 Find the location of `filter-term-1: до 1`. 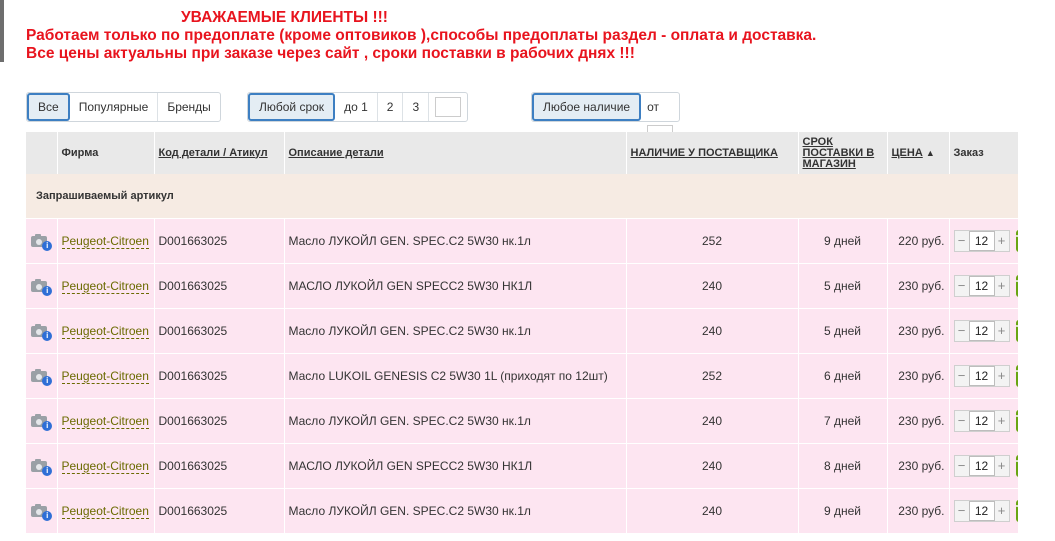

filter-term-1: до 1 is located at coordinates (356, 107).